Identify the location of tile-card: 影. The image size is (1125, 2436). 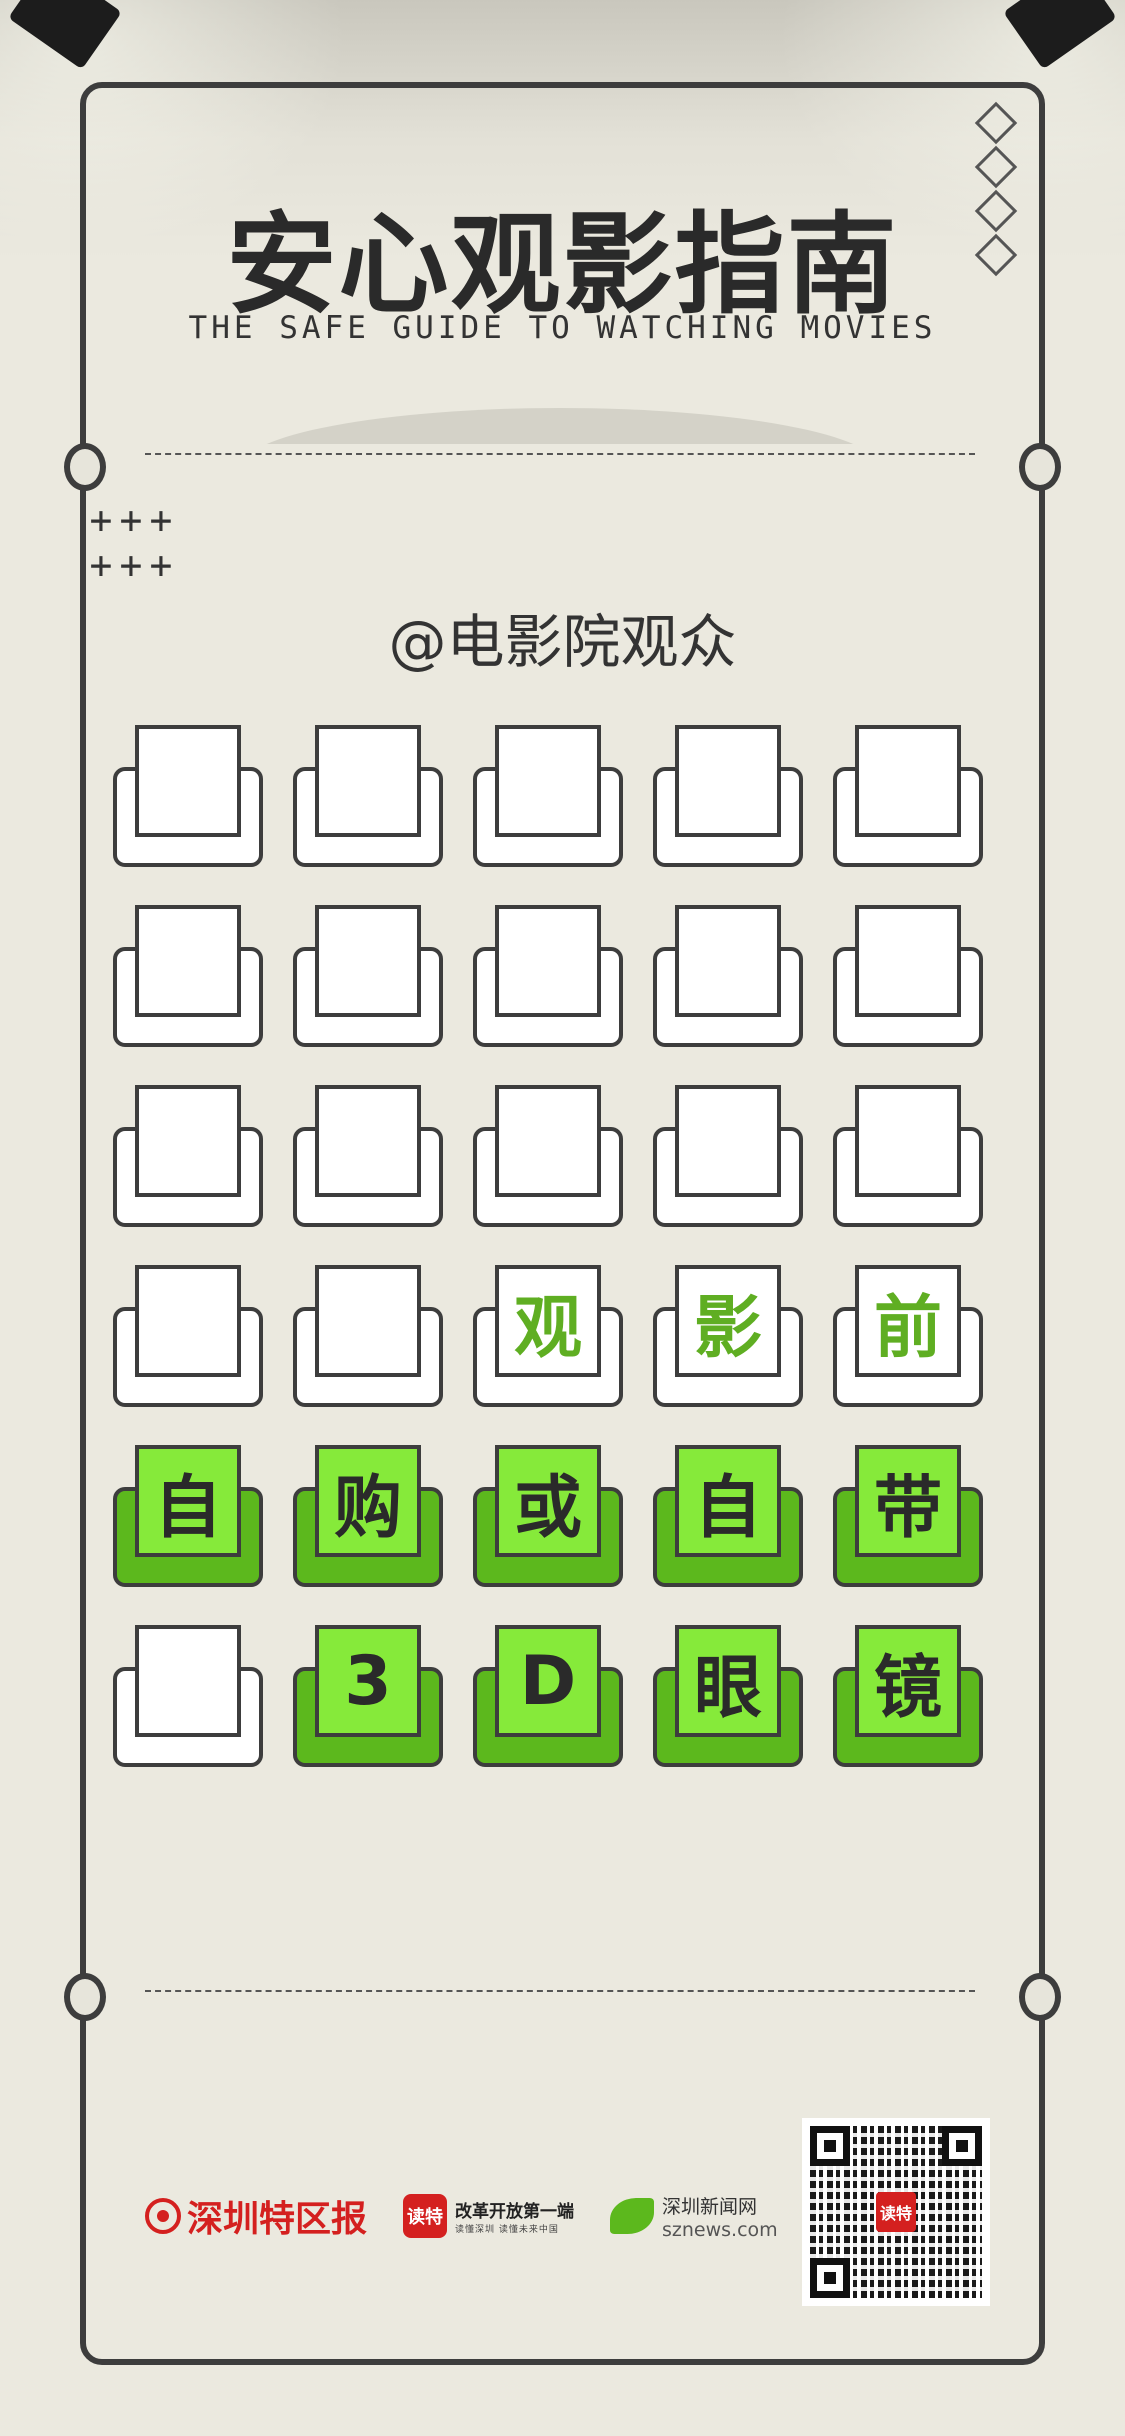
(728, 1321).